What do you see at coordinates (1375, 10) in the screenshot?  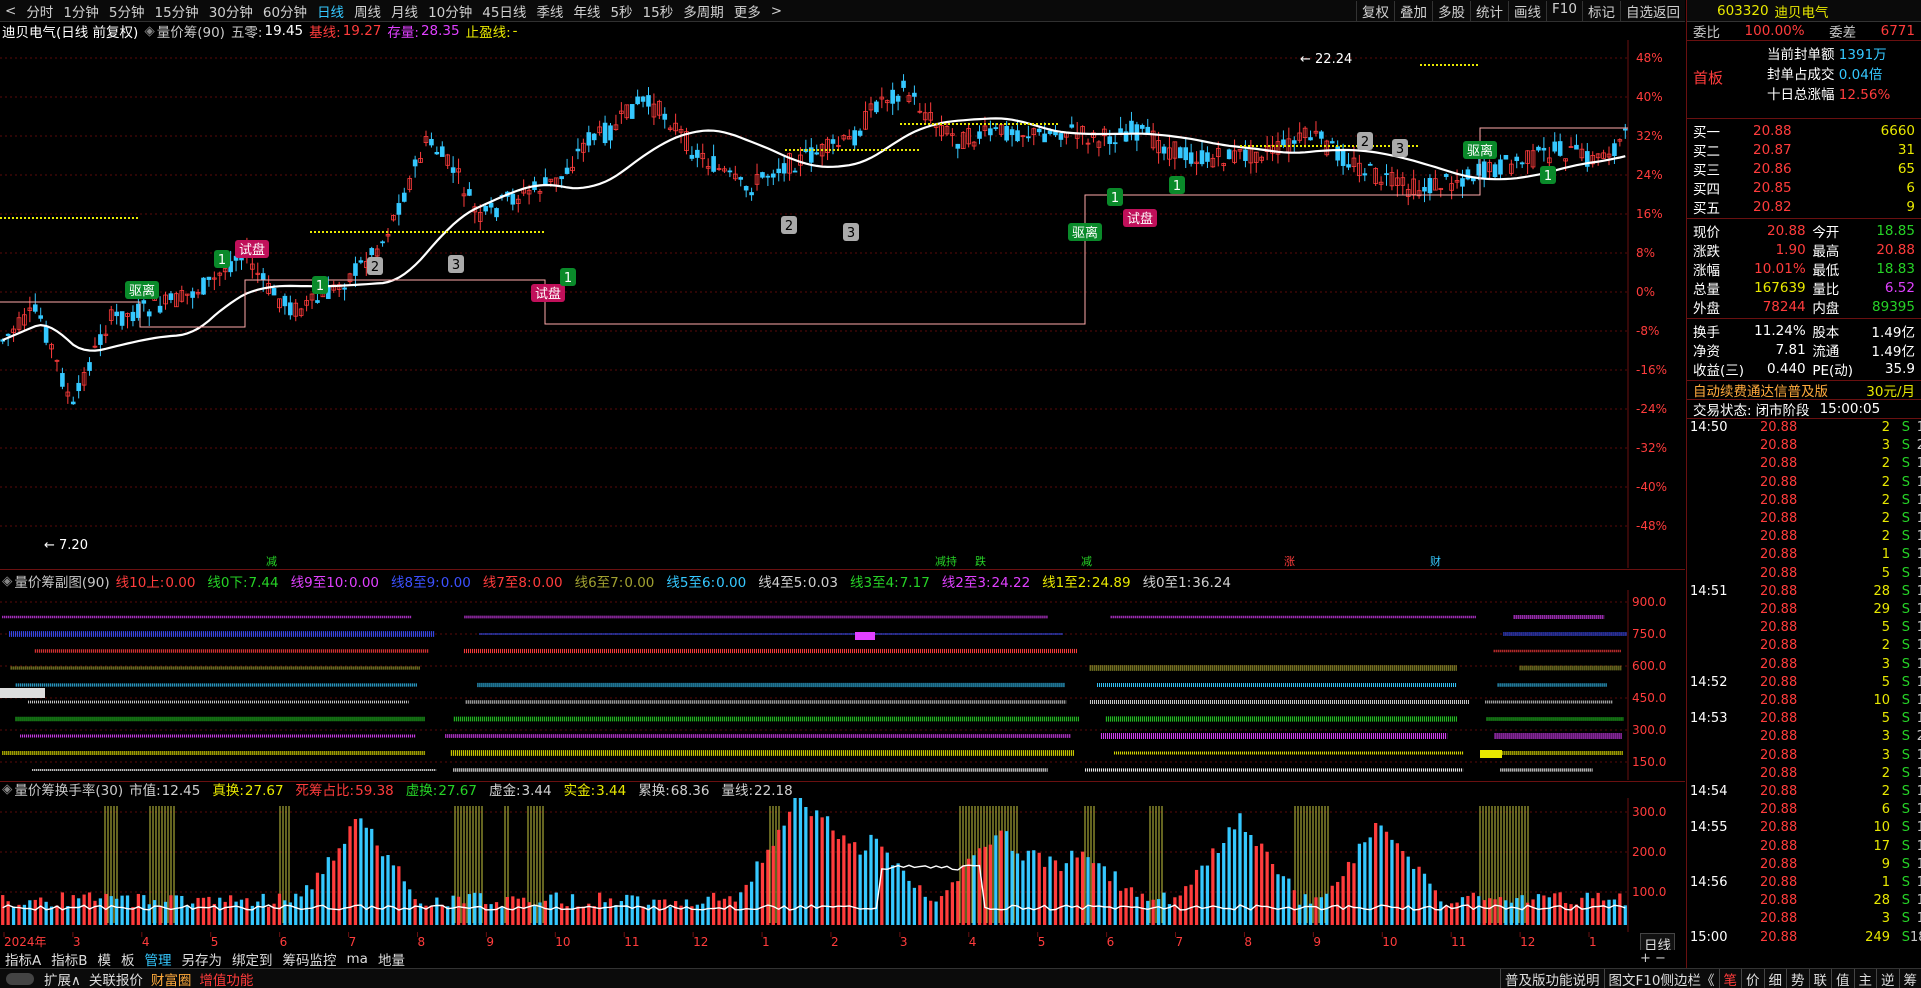 I see `tool-button: 复权` at bounding box center [1375, 10].